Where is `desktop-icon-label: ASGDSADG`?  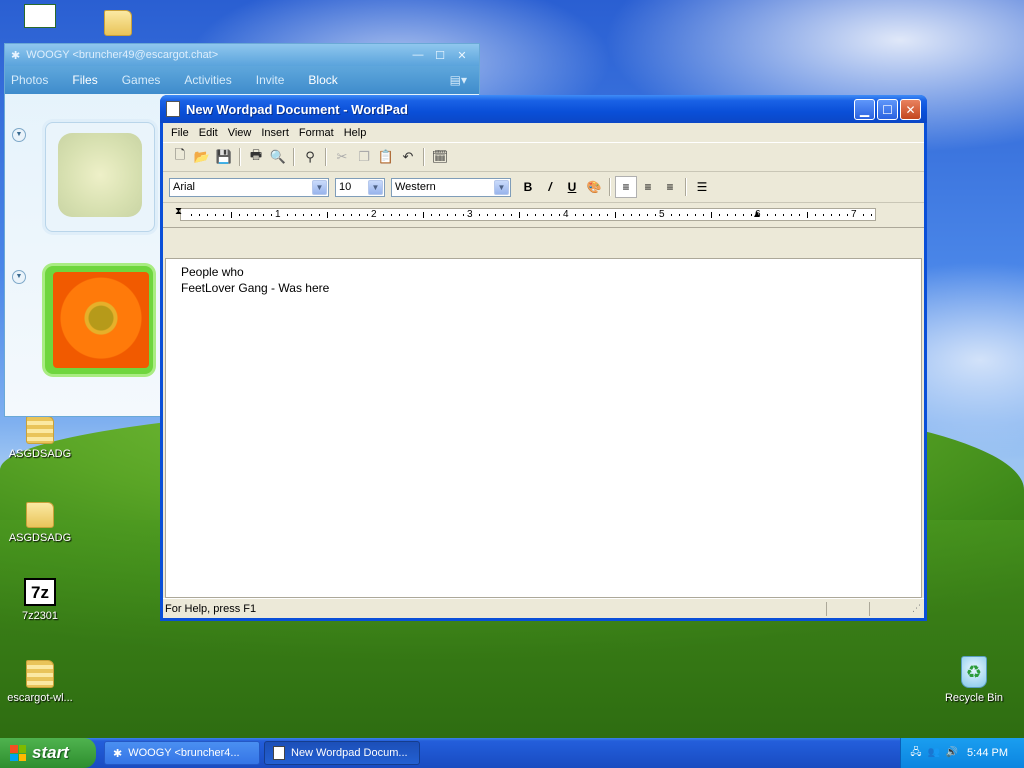
desktop-icon-label: ASGDSADG is located at coordinates (40, 538).